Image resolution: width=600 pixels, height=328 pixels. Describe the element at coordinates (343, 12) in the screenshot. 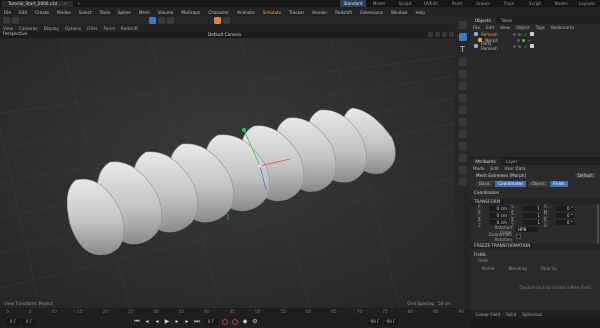

I see `menu-redshift: Redshift` at that location.